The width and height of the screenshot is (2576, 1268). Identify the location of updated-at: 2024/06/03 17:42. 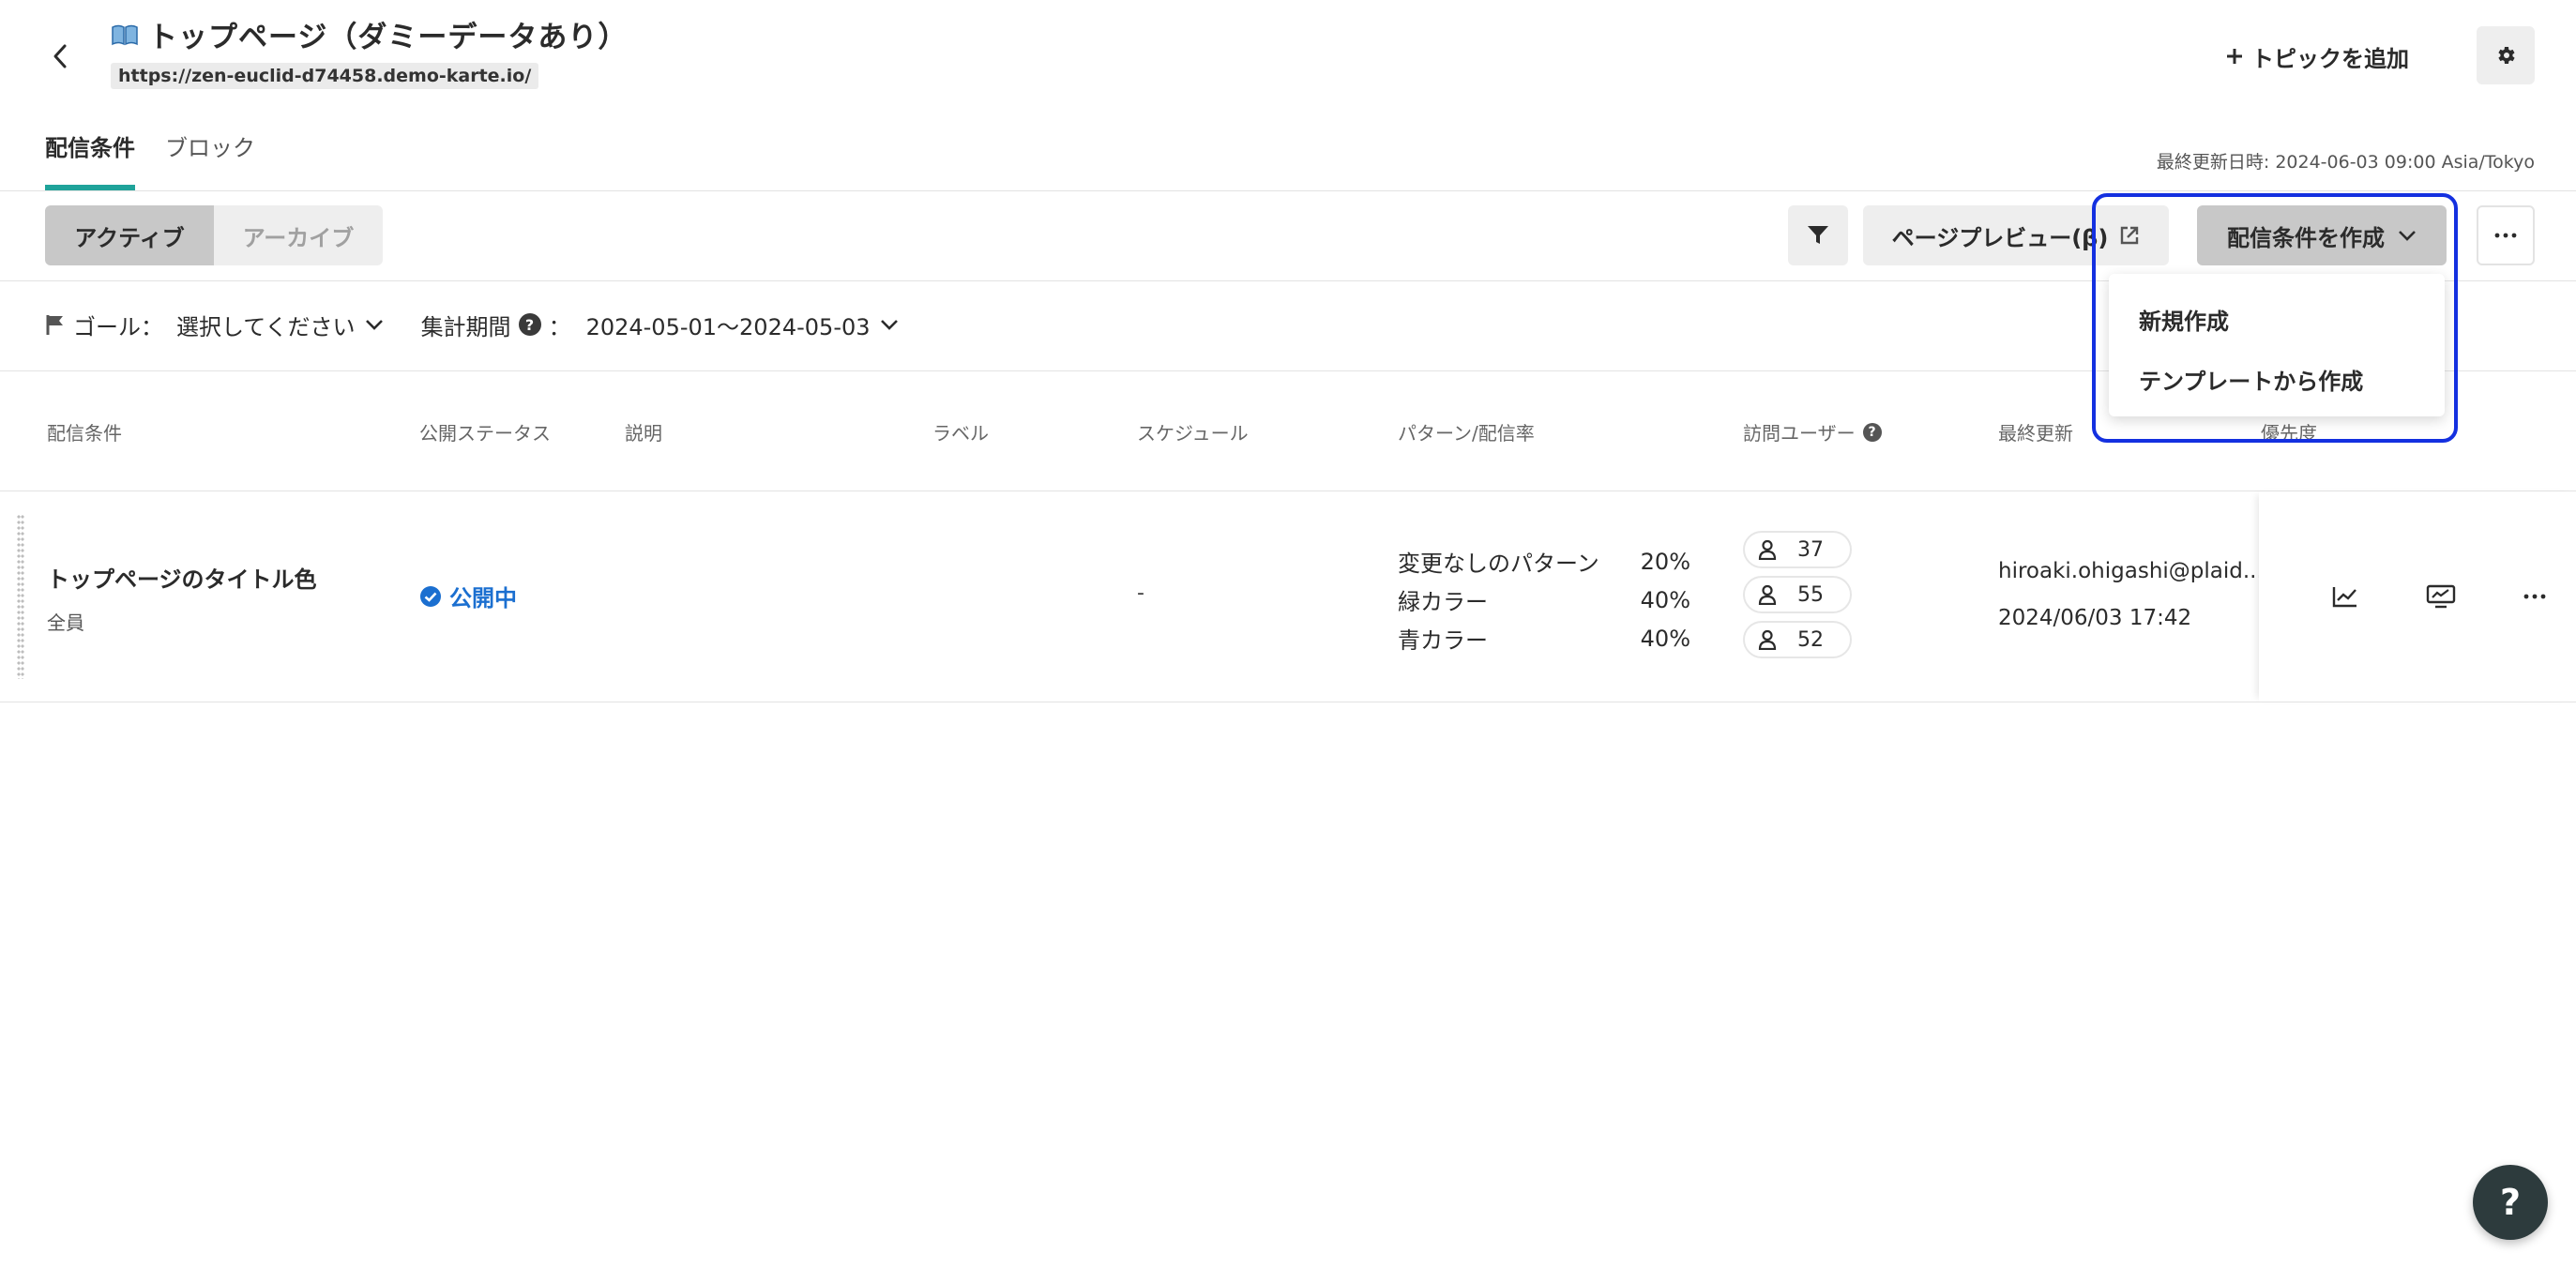
(2095, 618).